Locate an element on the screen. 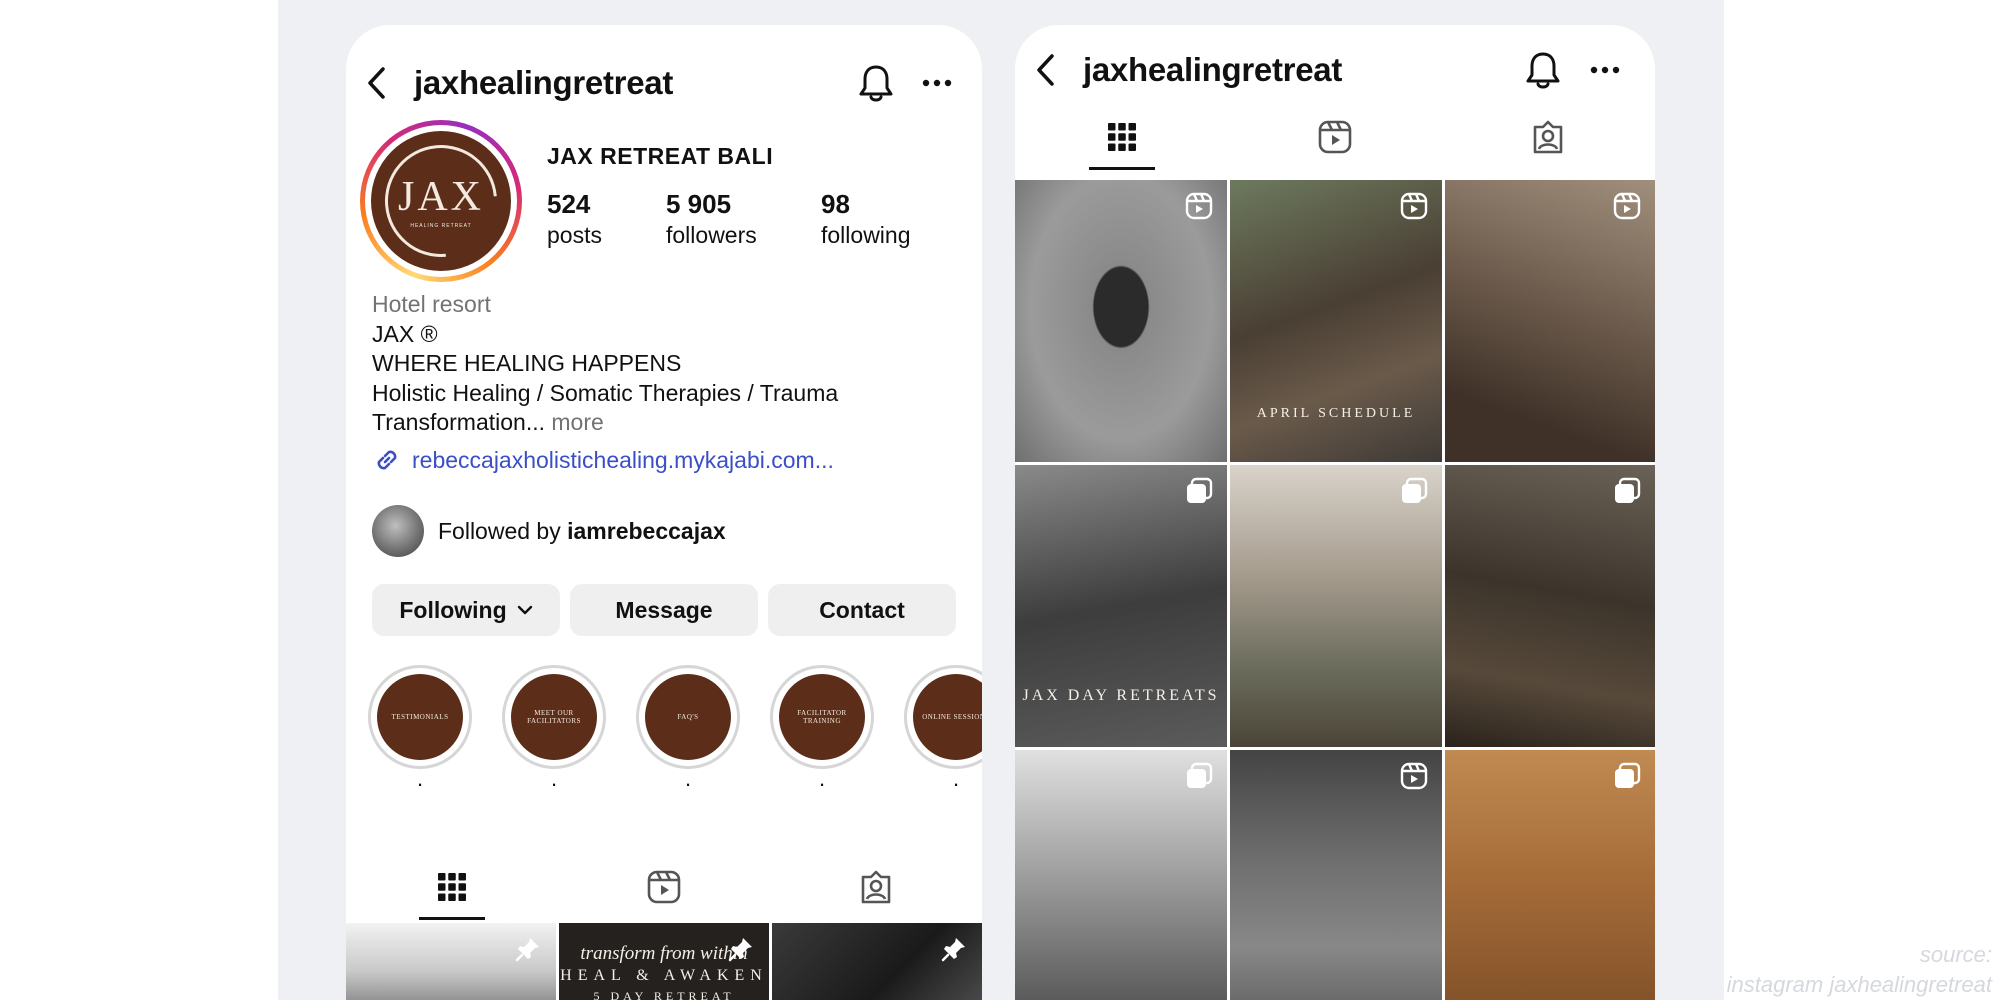 The height and width of the screenshot is (1000, 2000). reels-icon is located at coordinates (664, 887).